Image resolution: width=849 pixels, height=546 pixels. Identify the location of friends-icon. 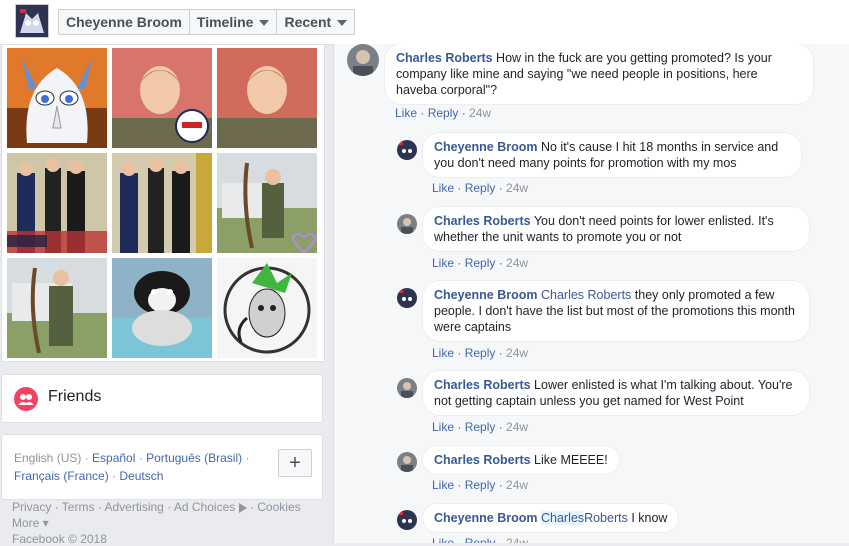
(26, 399).